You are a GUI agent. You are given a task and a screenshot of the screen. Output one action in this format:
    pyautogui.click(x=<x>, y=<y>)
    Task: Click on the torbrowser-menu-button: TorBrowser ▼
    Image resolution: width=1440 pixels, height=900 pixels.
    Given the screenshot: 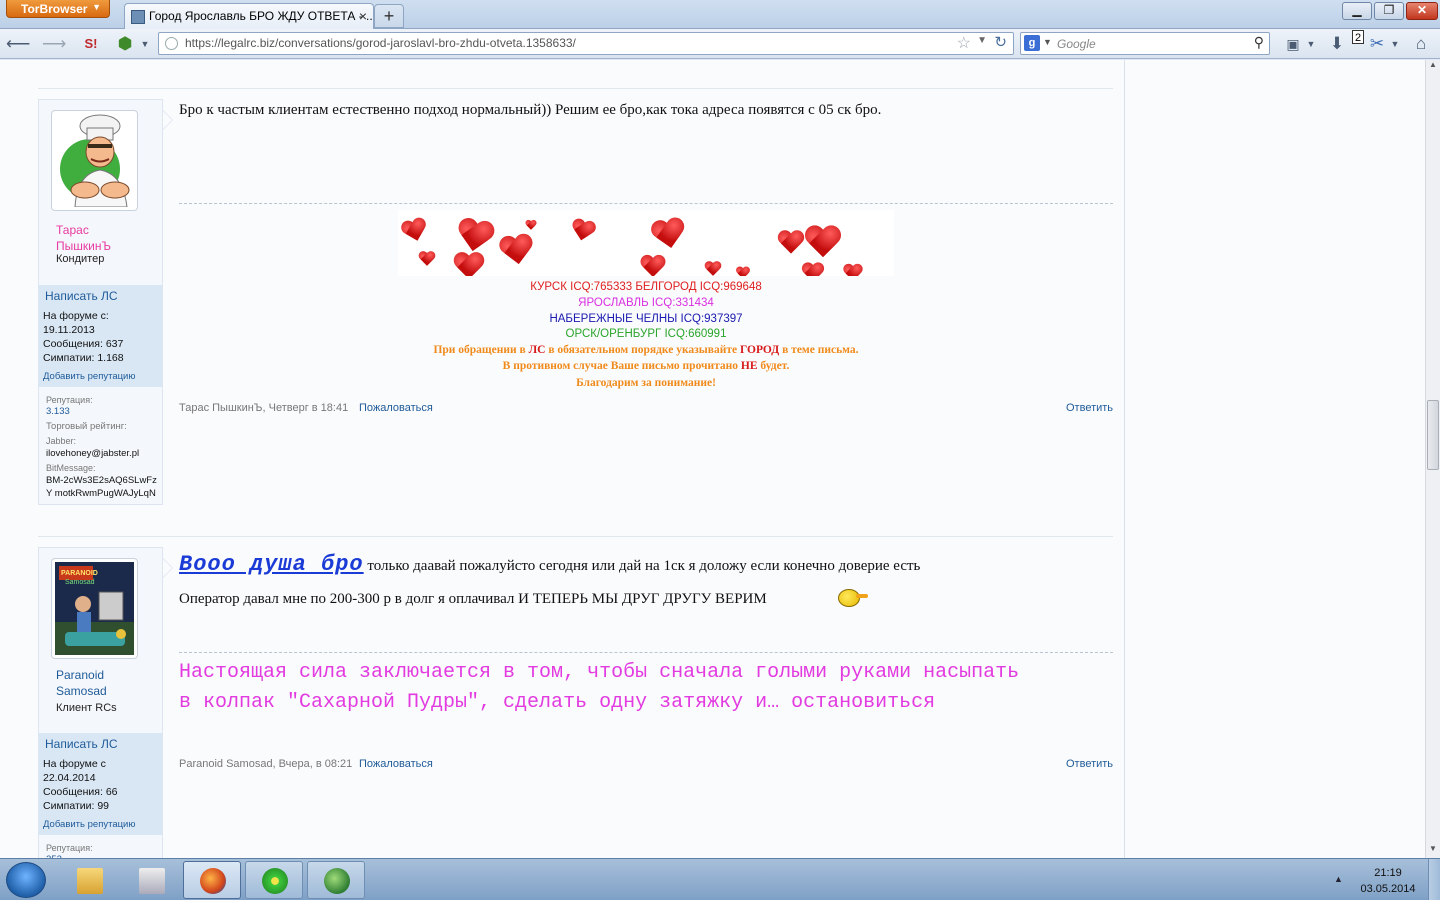 What is the action you would take?
    pyautogui.click(x=58, y=9)
    